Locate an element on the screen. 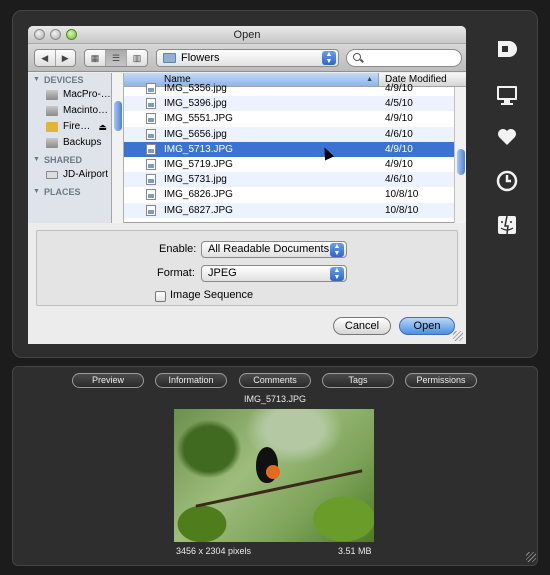  file-name: IMG_5719.JPG is located at coordinates (198, 164).